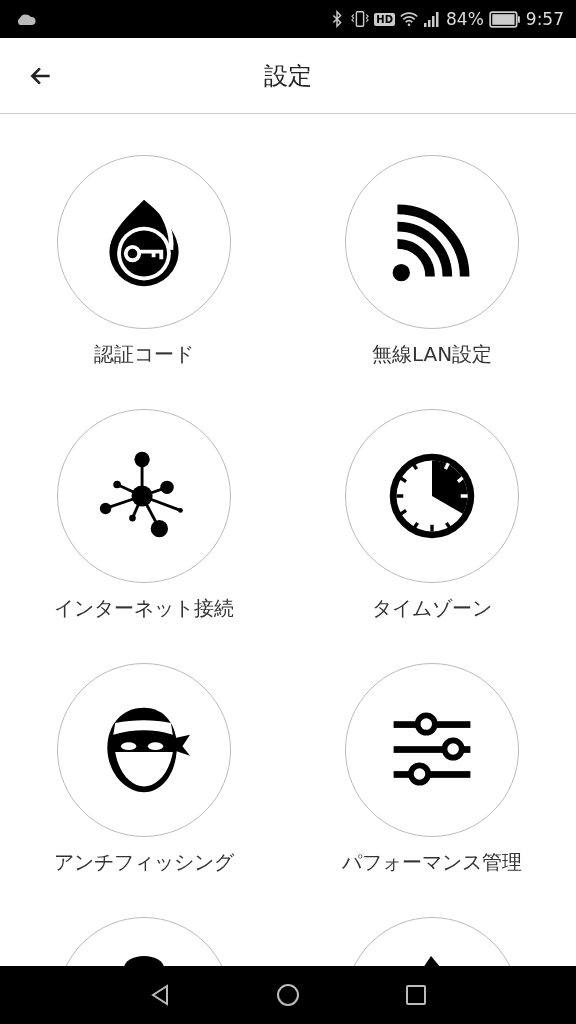 The width and height of the screenshot is (576, 1024). I want to click on cloud-icon, so click(26, 19).